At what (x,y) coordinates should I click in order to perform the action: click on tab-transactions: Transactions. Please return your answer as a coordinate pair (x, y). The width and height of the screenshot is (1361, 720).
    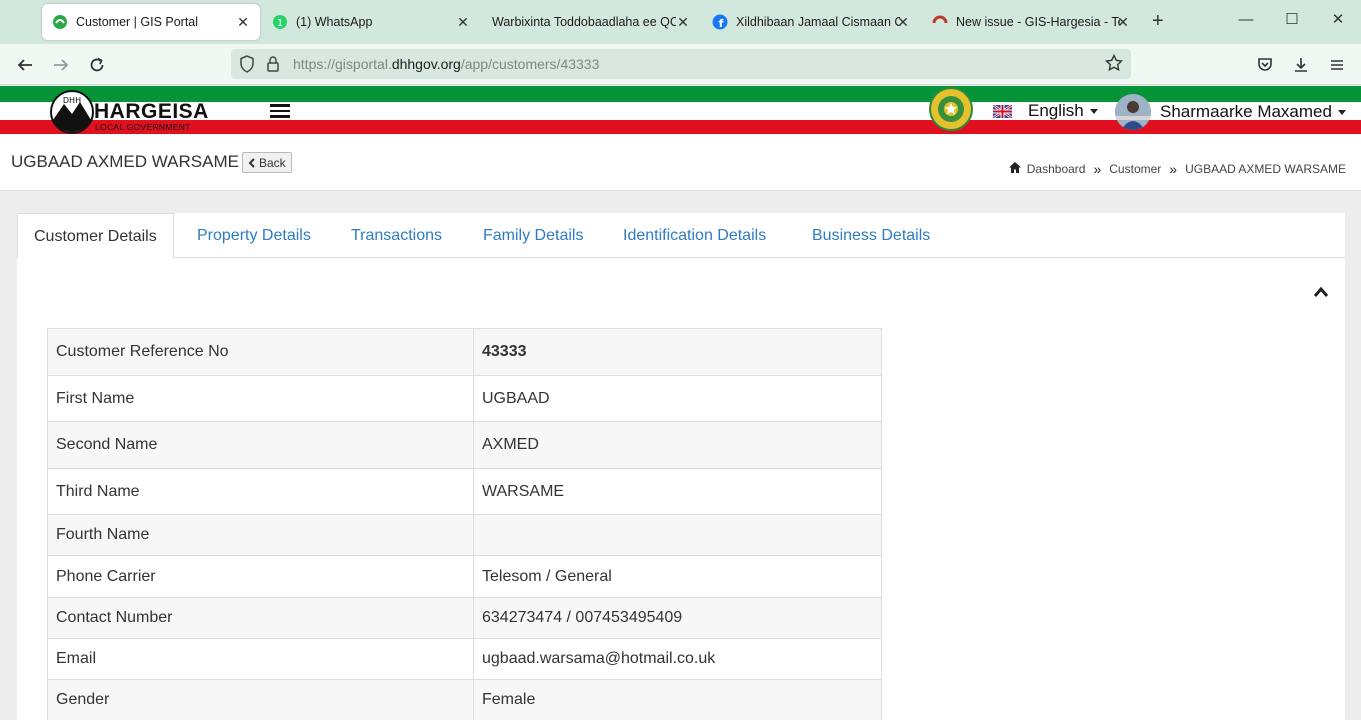
    Looking at the image, I should click on (396, 235).